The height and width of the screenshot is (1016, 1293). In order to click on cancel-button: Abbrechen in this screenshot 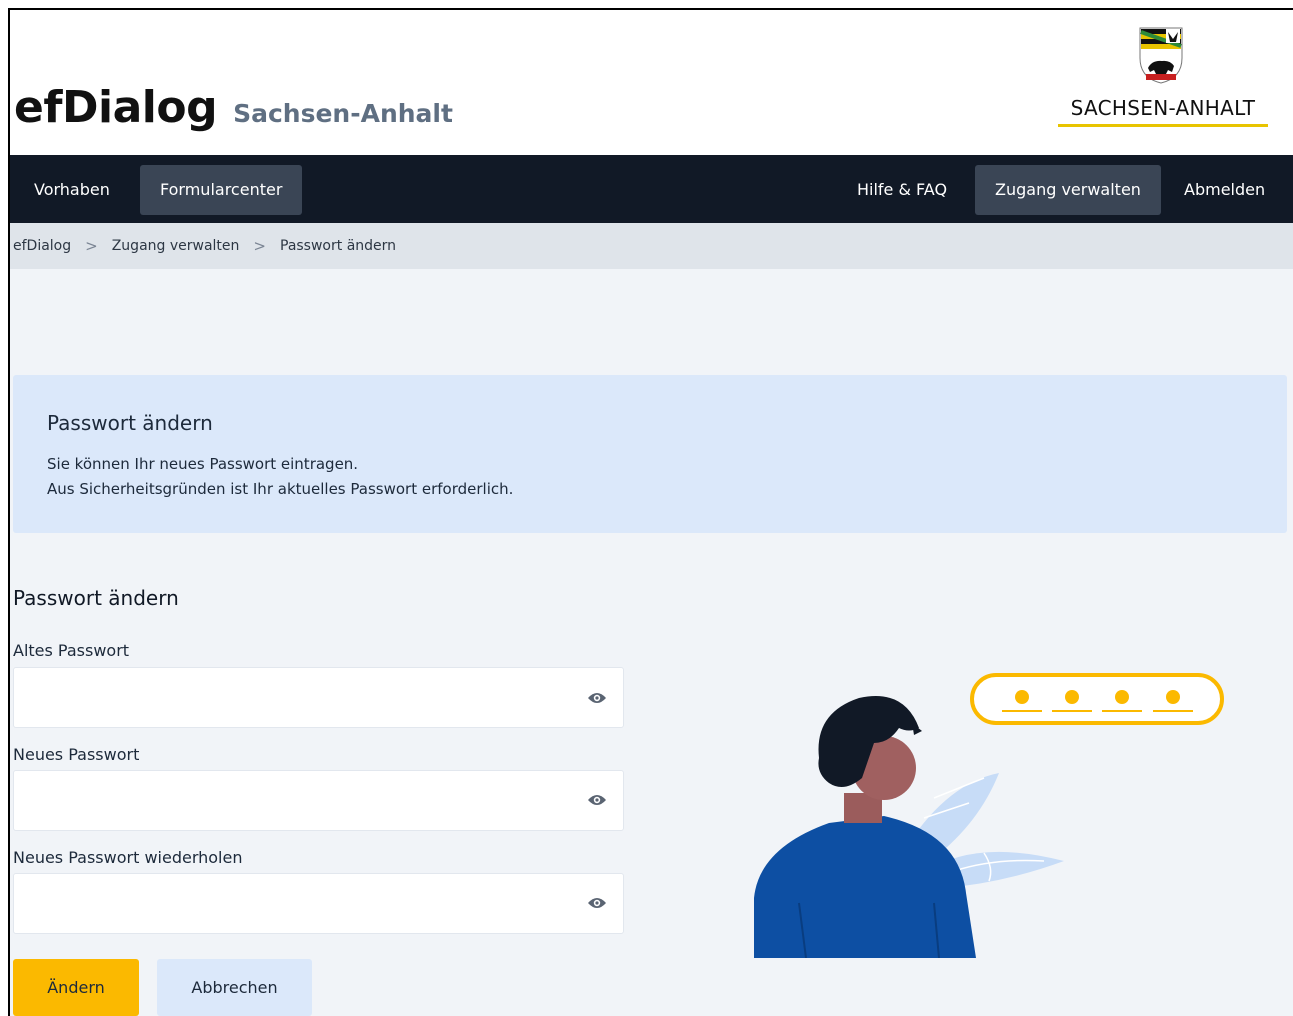, I will do `click(234, 987)`.